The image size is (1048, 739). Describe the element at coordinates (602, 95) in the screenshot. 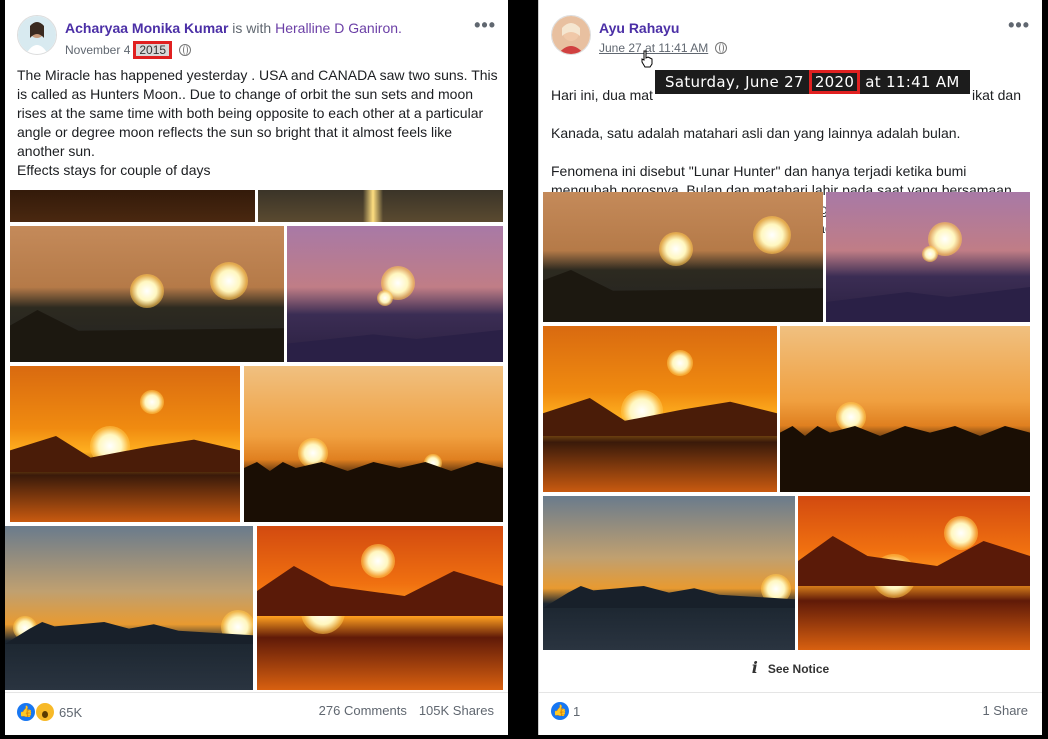

I see `text-line-start: Hari ini, dua mat` at that location.